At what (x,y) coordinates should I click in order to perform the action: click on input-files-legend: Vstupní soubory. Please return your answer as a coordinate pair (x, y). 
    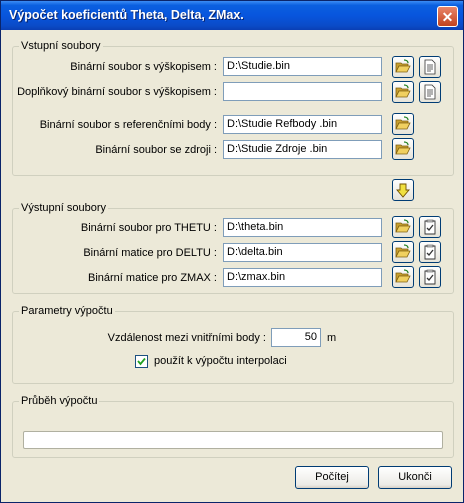
    Looking at the image, I should click on (61, 46).